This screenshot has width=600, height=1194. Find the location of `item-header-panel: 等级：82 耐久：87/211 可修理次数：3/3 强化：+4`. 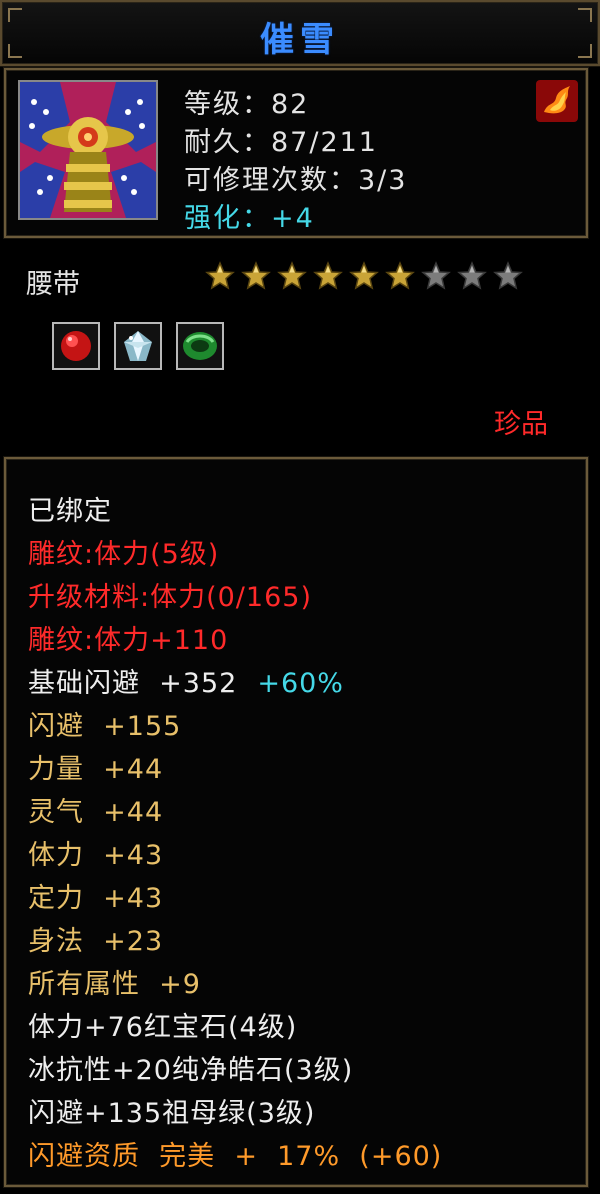

item-header-panel: 等级：82 耐久：87/211 可修理次数：3/3 强化：+4 is located at coordinates (296, 153).